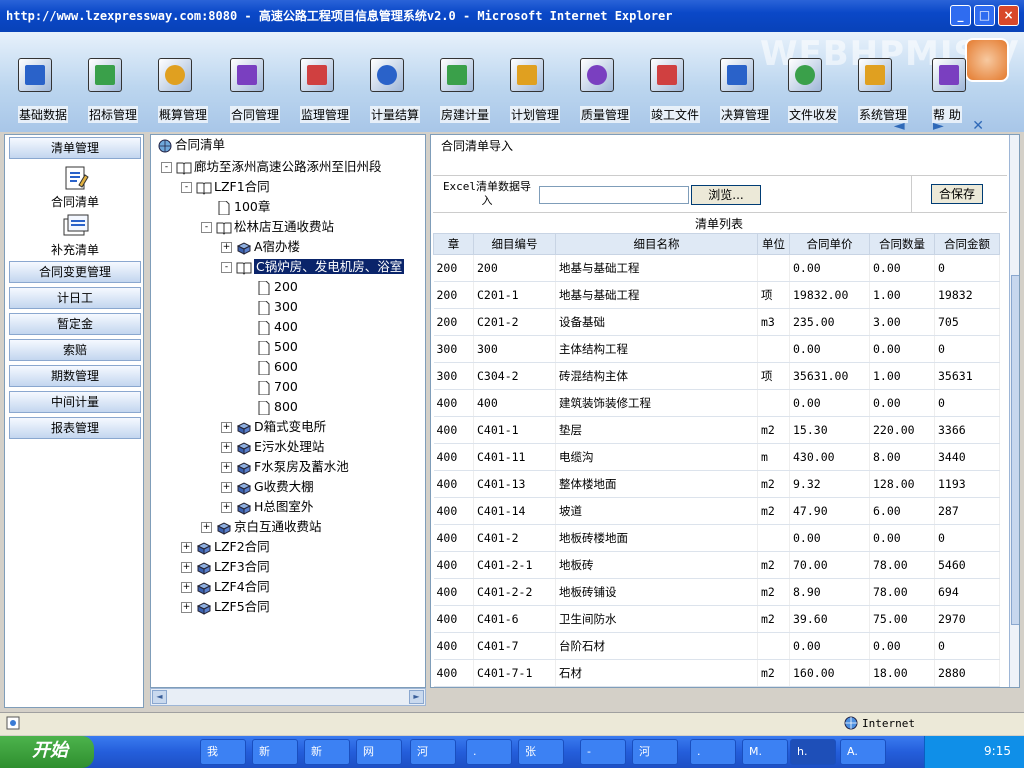 The image size is (1024, 768). What do you see at coordinates (1015, 450) in the screenshot?
I see `scroll-thumb` at bounding box center [1015, 450].